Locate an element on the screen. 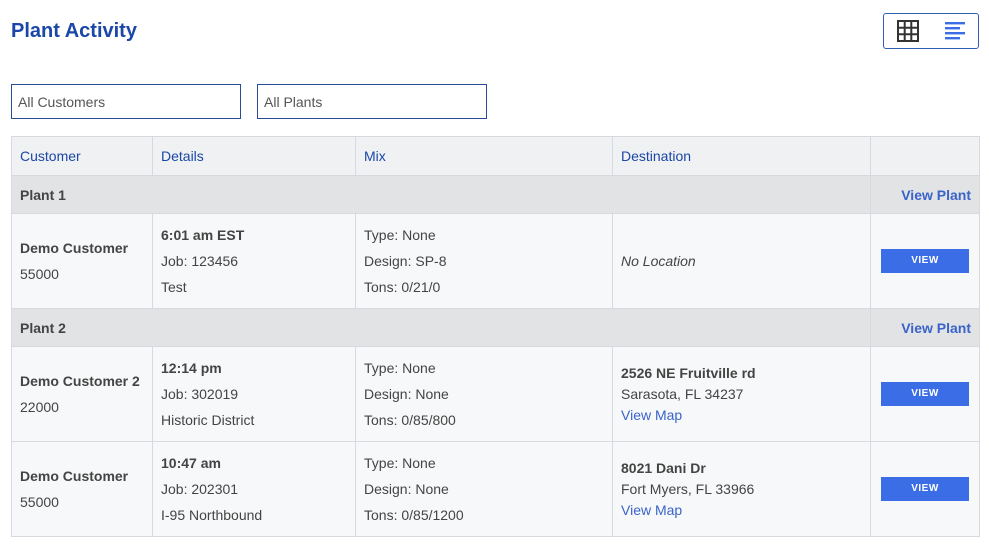  plant-name: Plant 1 is located at coordinates (441, 194).